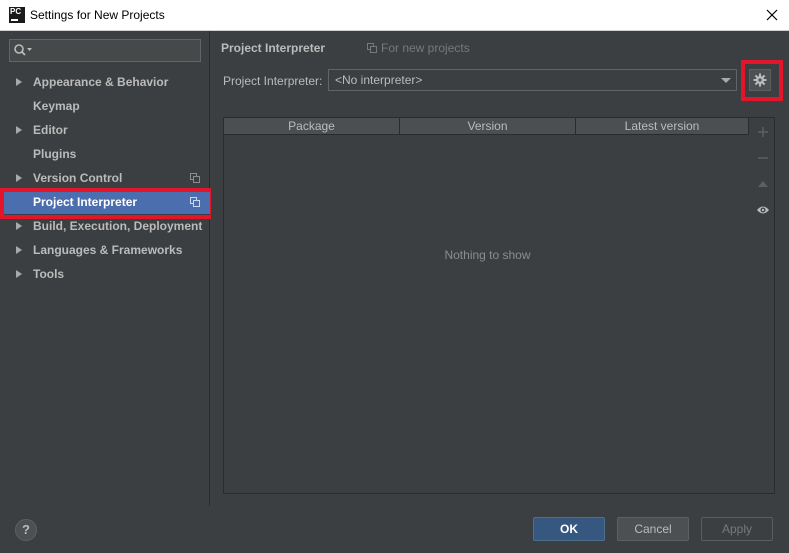 This screenshot has height=553, width=789. Describe the element at coordinates (394, 529) in the screenshot. I see `dialog-footer: ? OK Cancel Apply` at that location.